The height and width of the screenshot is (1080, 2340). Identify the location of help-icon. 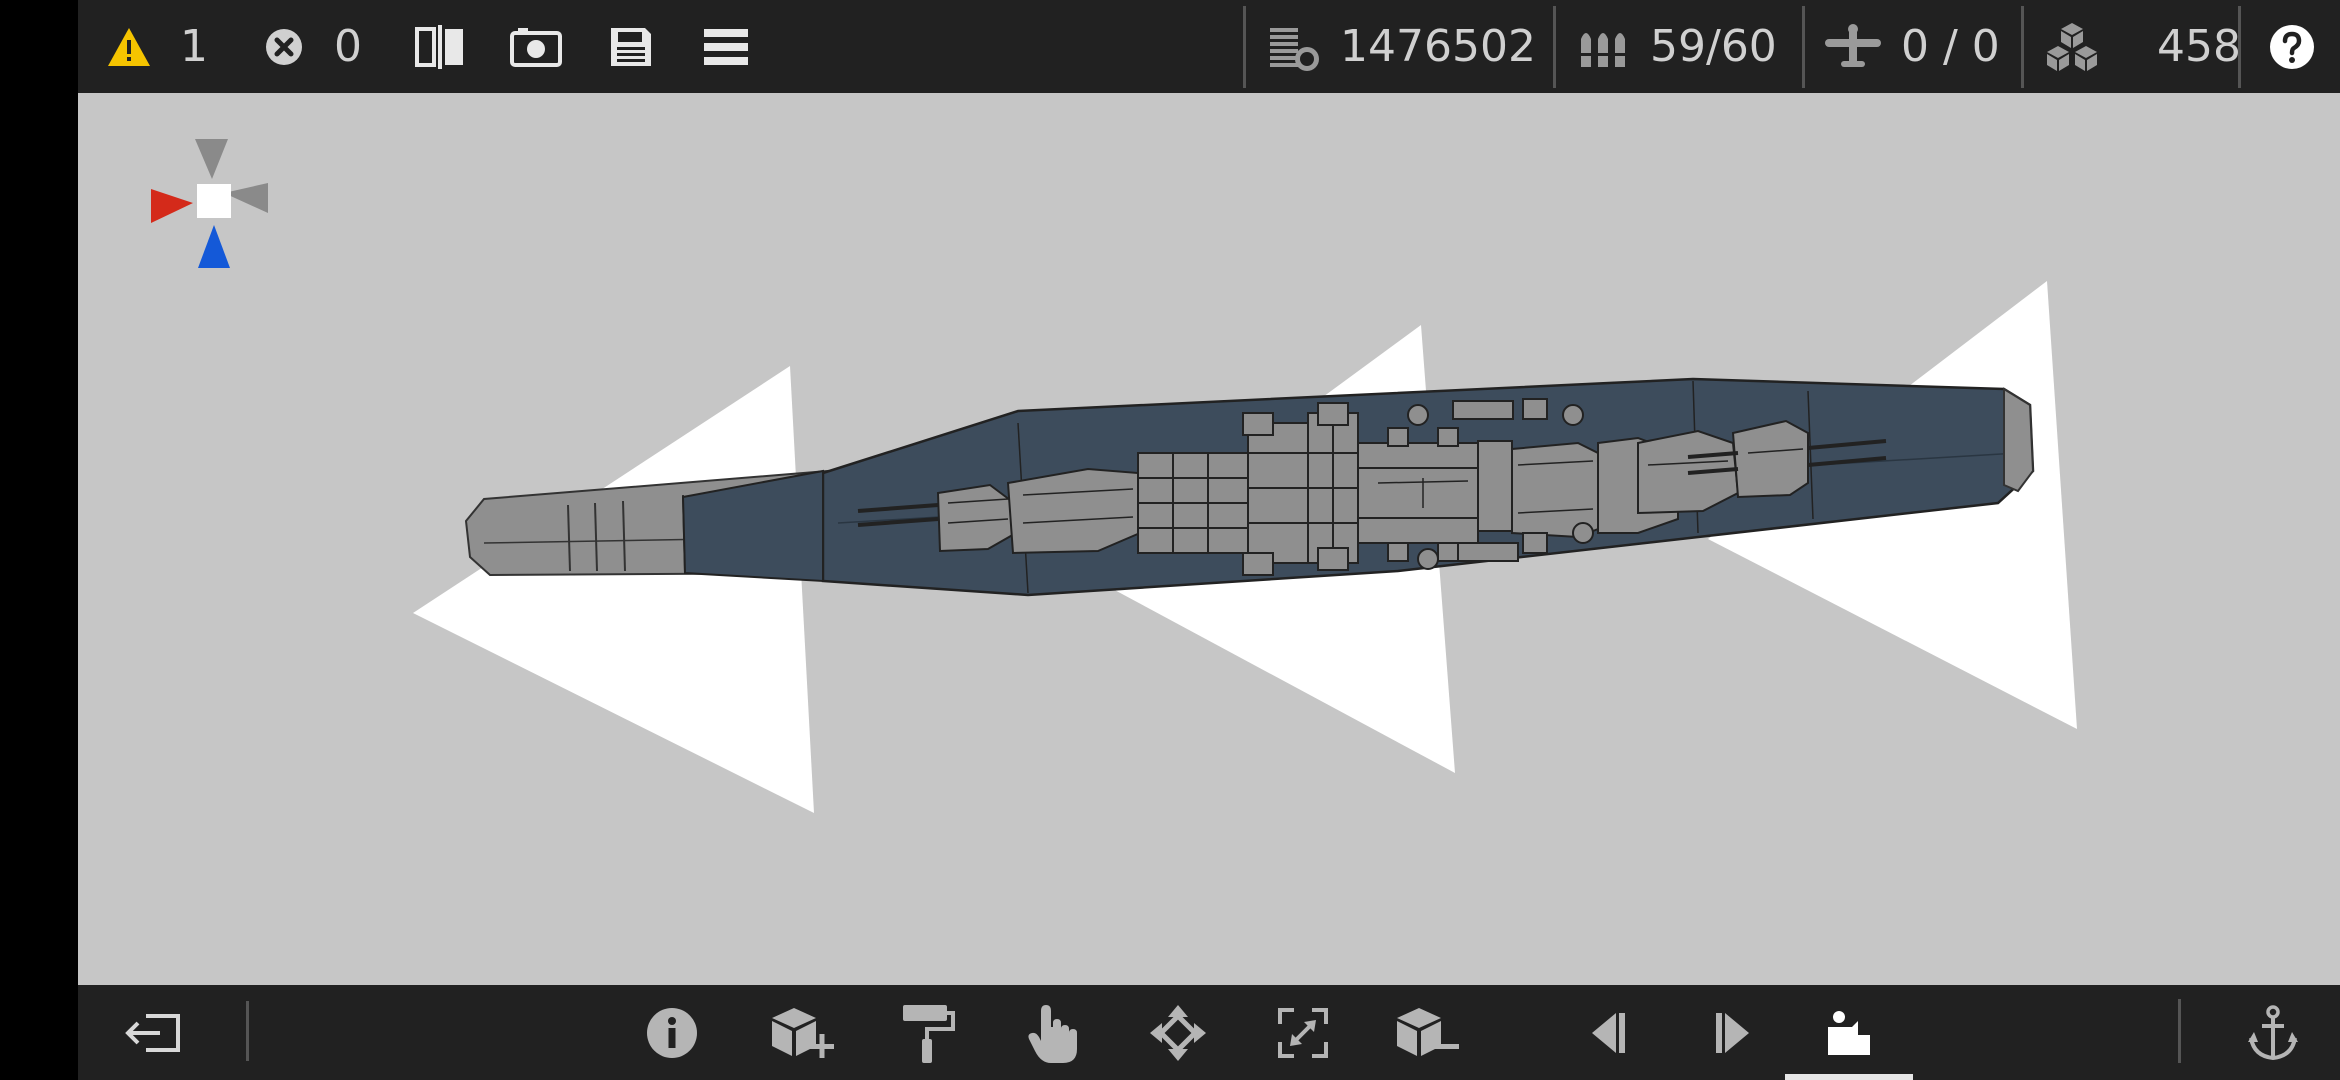
(2292, 46).